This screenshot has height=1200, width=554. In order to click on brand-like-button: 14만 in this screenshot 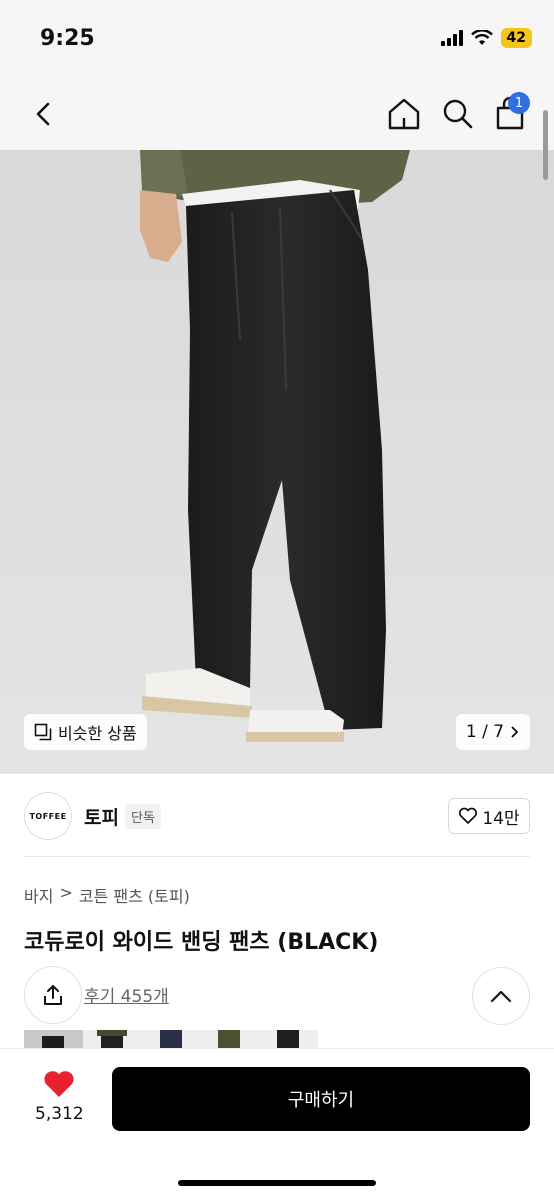, I will do `click(489, 816)`.